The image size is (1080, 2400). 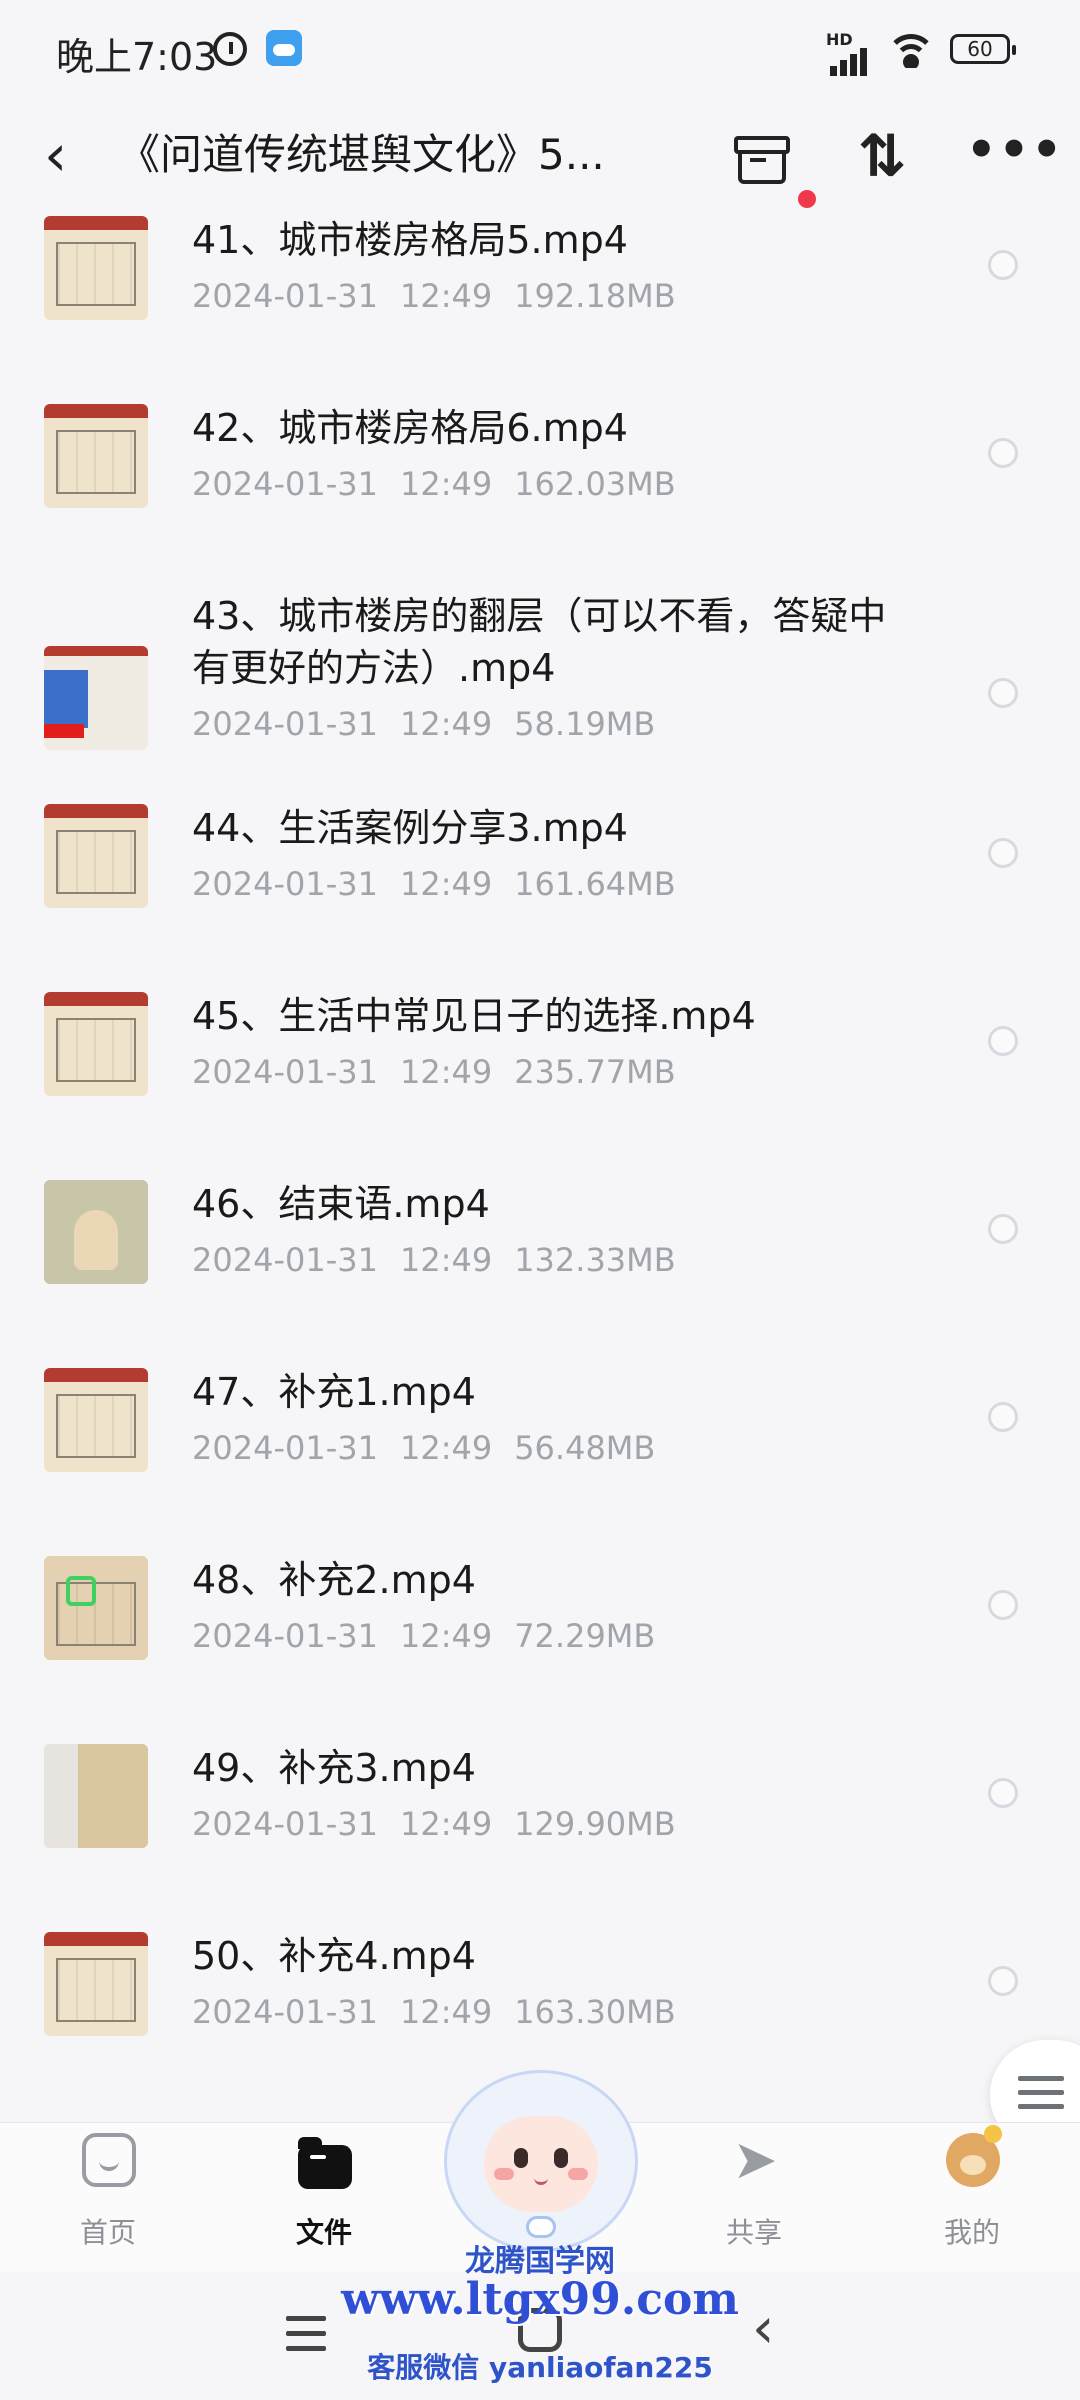 I want to click on file-size: 162.03MB, so click(x=595, y=484).